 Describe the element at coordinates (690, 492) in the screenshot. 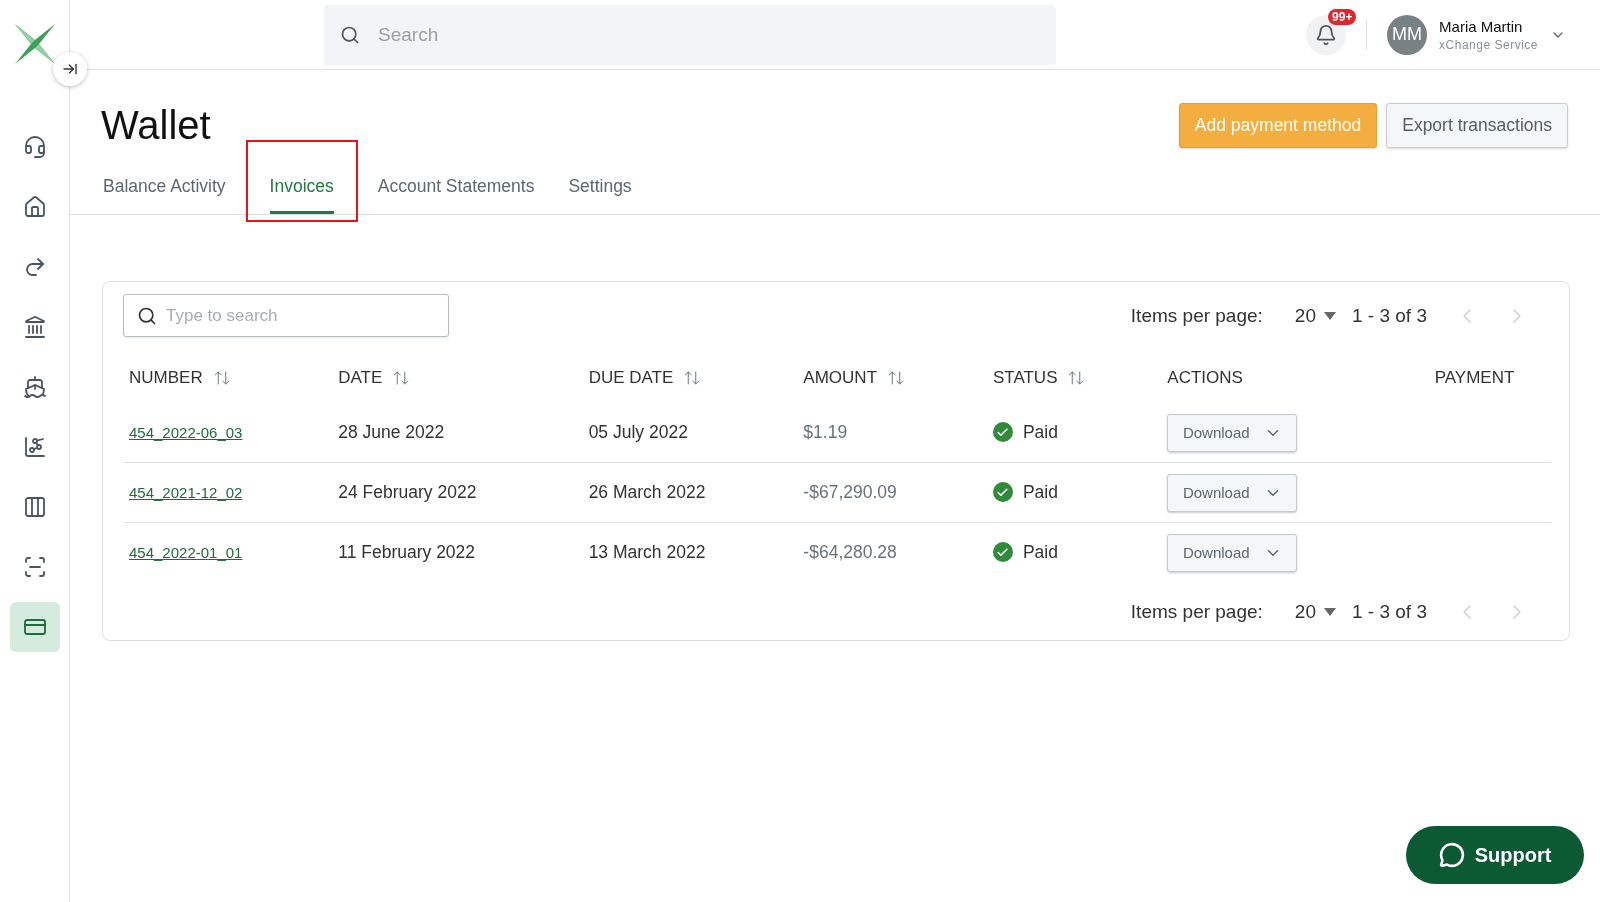

I see `table-cell: 26 March 2022` at that location.